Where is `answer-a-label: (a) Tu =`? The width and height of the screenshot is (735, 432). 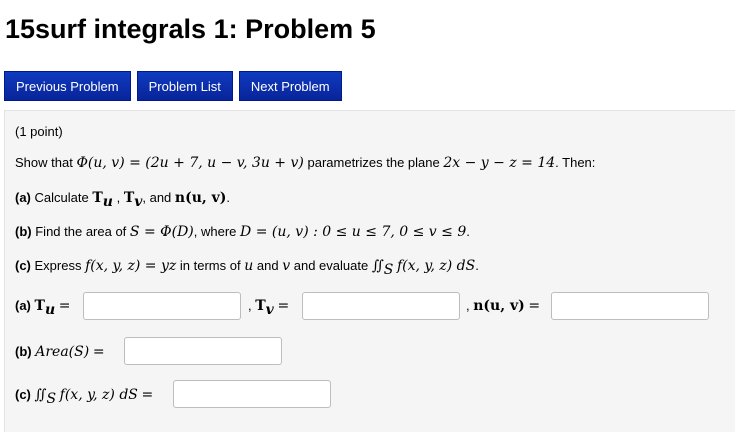
answer-a-label: (a) Tu = is located at coordinates (42, 308).